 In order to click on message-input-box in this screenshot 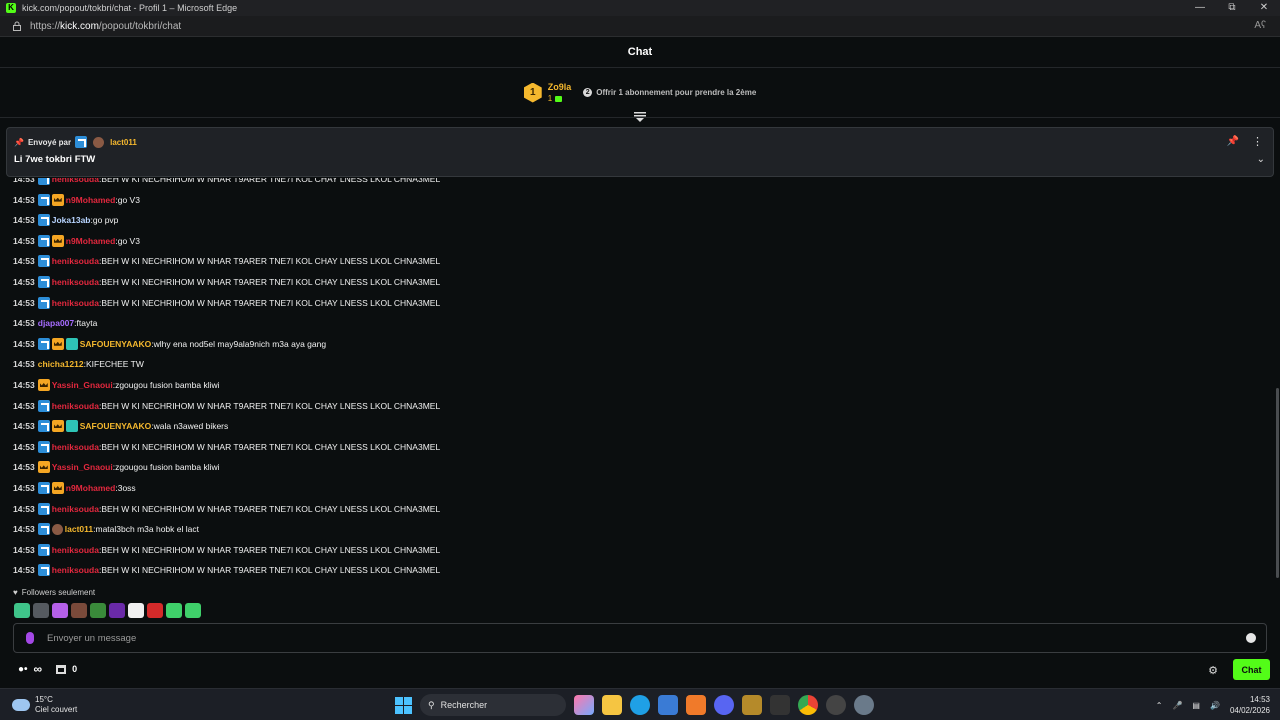, I will do `click(640, 638)`.